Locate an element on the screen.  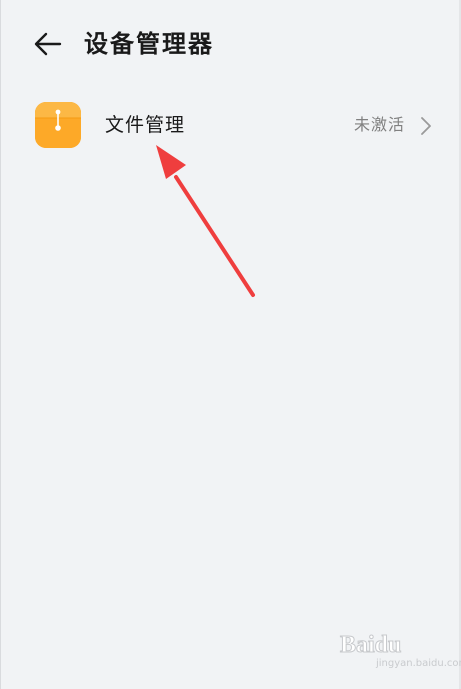
arrow-left-icon is located at coordinates (48, 44).